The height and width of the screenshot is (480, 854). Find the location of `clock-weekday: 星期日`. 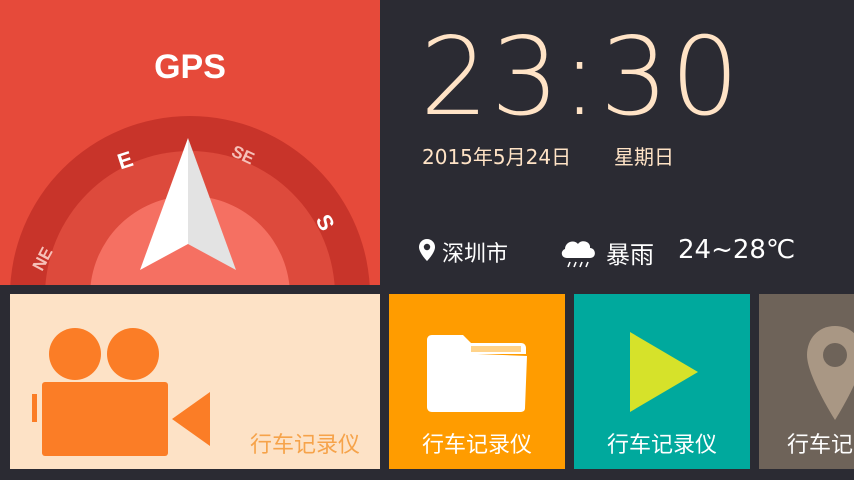

clock-weekday: 星期日 is located at coordinates (644, 157).